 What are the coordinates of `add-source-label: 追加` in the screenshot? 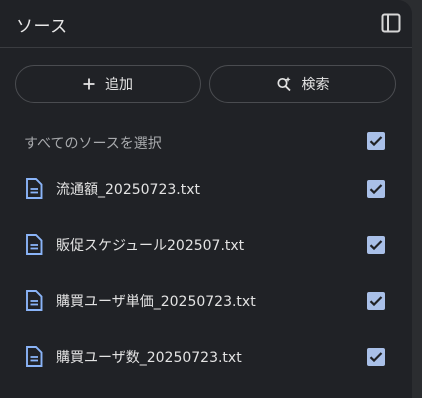 It's located at (119, 85).